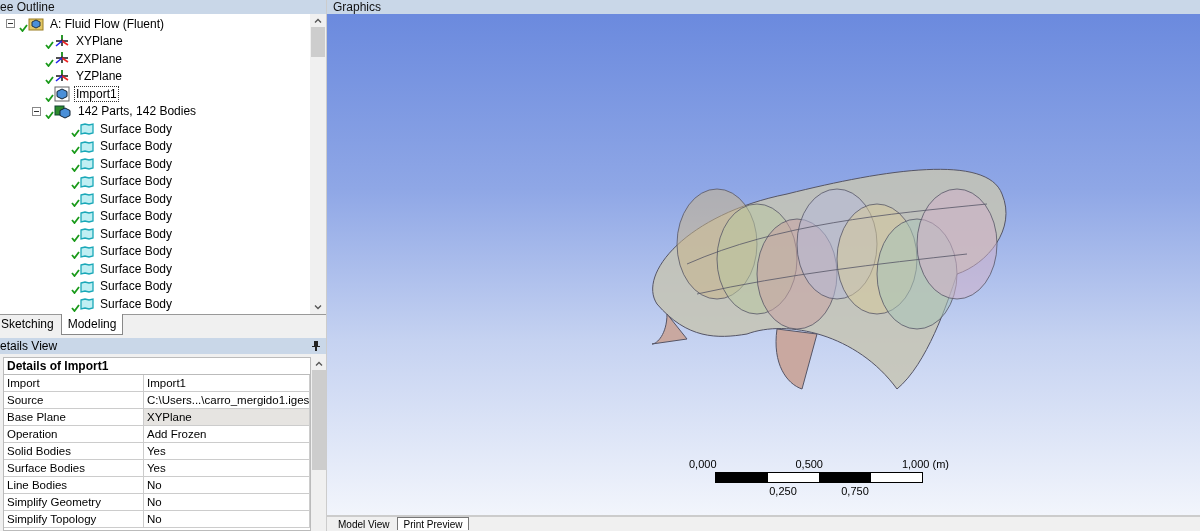  Describe the element at coordinates (107, 23) in the screenshot. I see `tree-item: A: Fluid Flow (Fluent)` at that location.